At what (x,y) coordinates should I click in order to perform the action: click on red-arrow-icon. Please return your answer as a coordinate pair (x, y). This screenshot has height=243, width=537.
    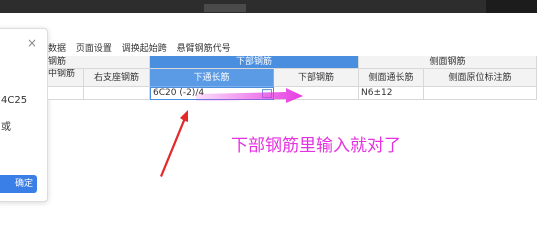
    Looking at the image, I should click on (174, 143).